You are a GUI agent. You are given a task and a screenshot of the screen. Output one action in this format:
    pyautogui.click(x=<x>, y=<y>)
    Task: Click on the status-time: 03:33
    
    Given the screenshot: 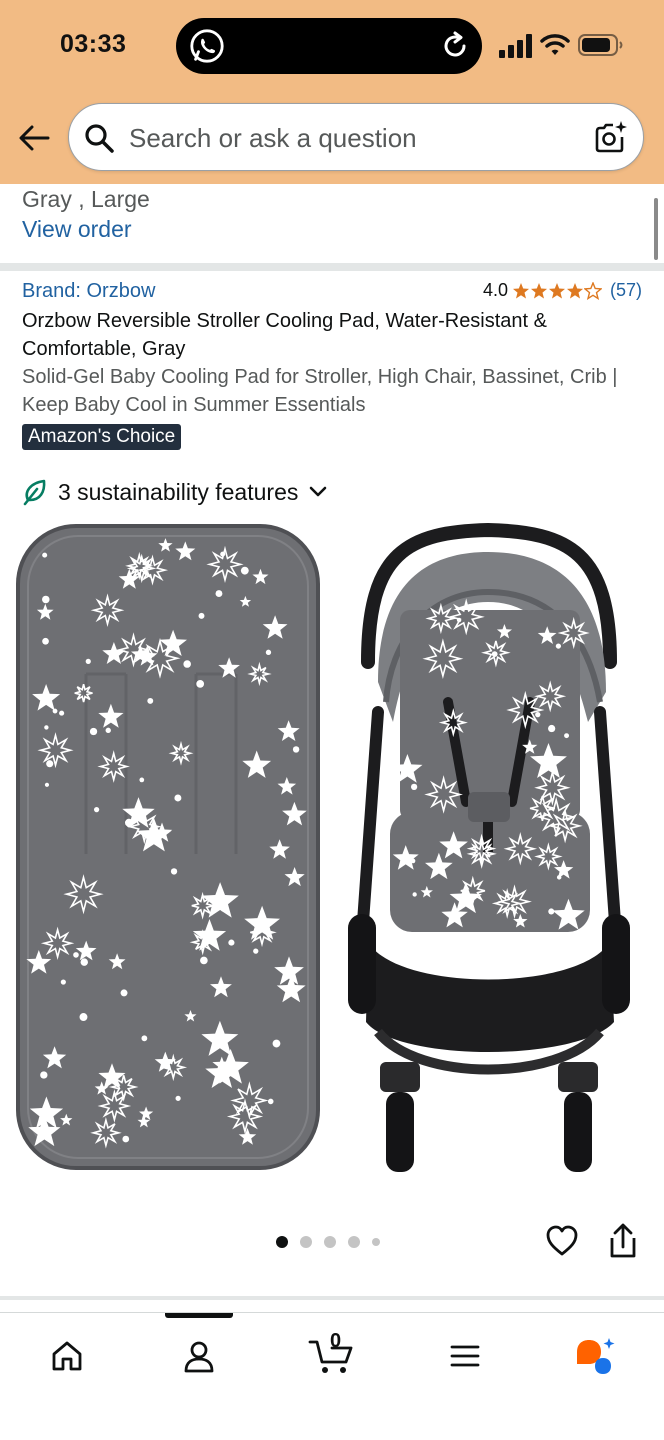 What is the action you would take?
    pyautogui.click(x=93, y=44)
    